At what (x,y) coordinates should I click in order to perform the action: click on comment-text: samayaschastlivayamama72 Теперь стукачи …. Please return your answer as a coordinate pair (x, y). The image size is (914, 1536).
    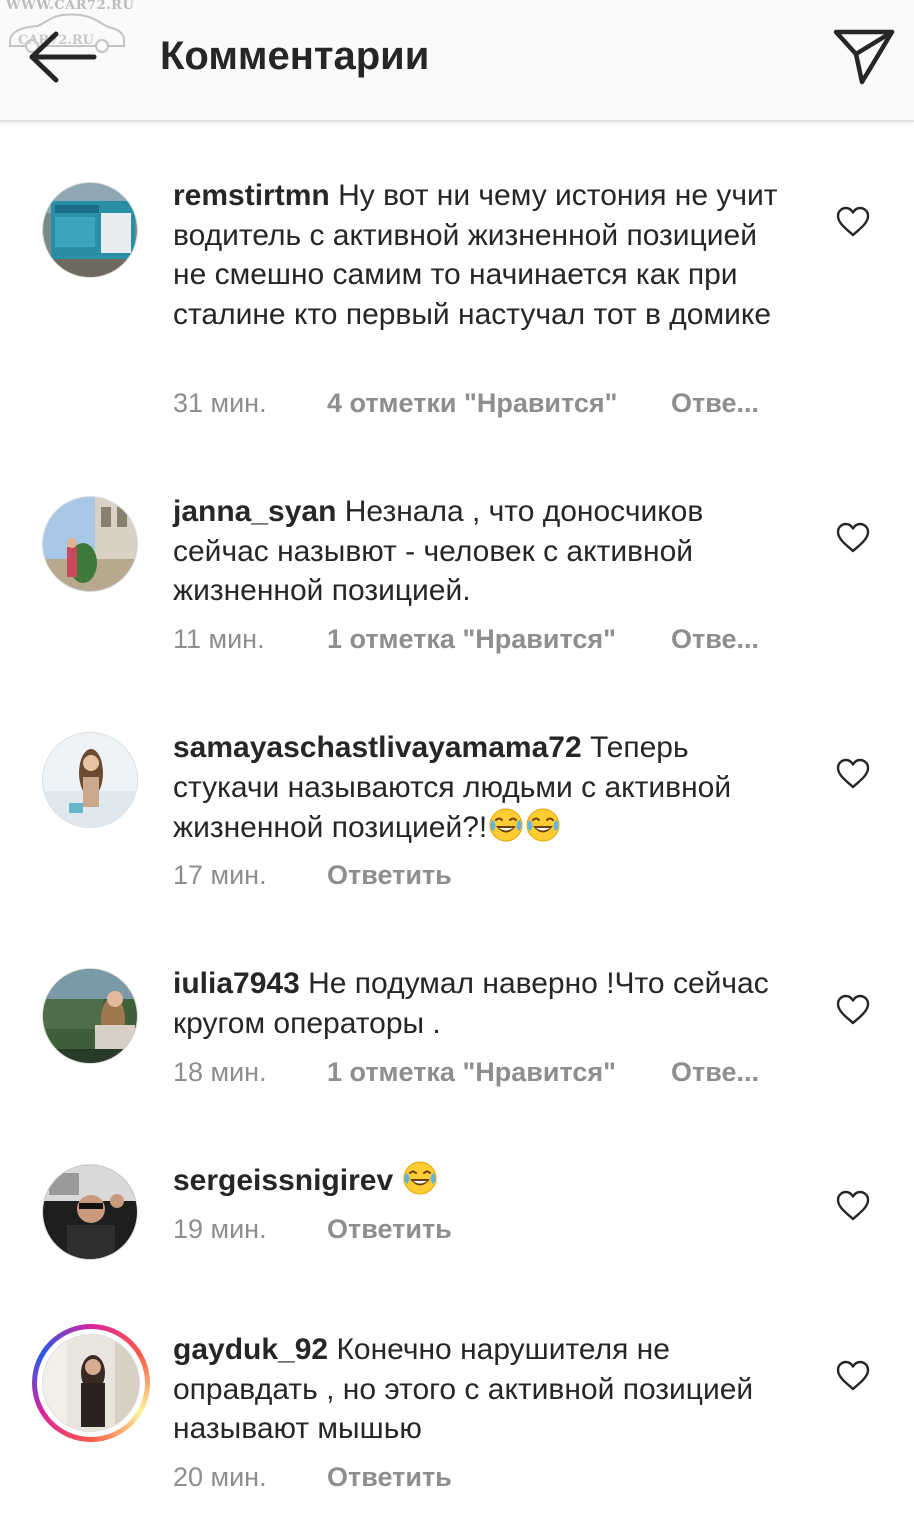
    Looking at the image, I should click on (478, 788).